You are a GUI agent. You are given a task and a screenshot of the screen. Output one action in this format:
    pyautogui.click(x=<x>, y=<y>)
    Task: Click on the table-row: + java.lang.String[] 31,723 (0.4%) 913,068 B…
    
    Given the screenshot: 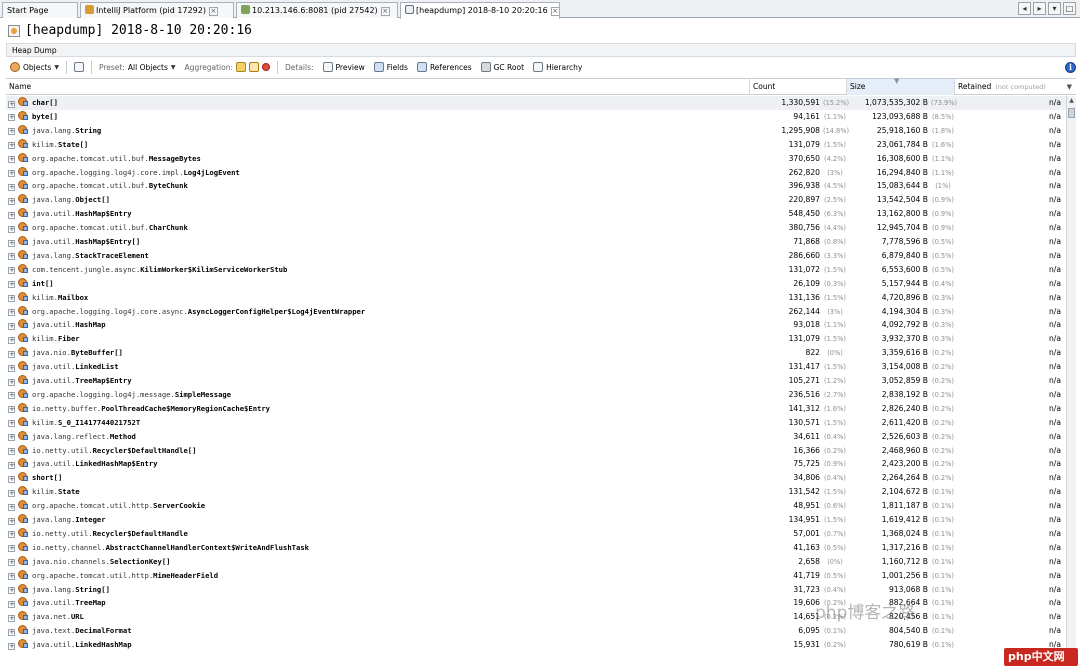 What is the action you would take?
    pyautogui.click(x=536, y=590)
    